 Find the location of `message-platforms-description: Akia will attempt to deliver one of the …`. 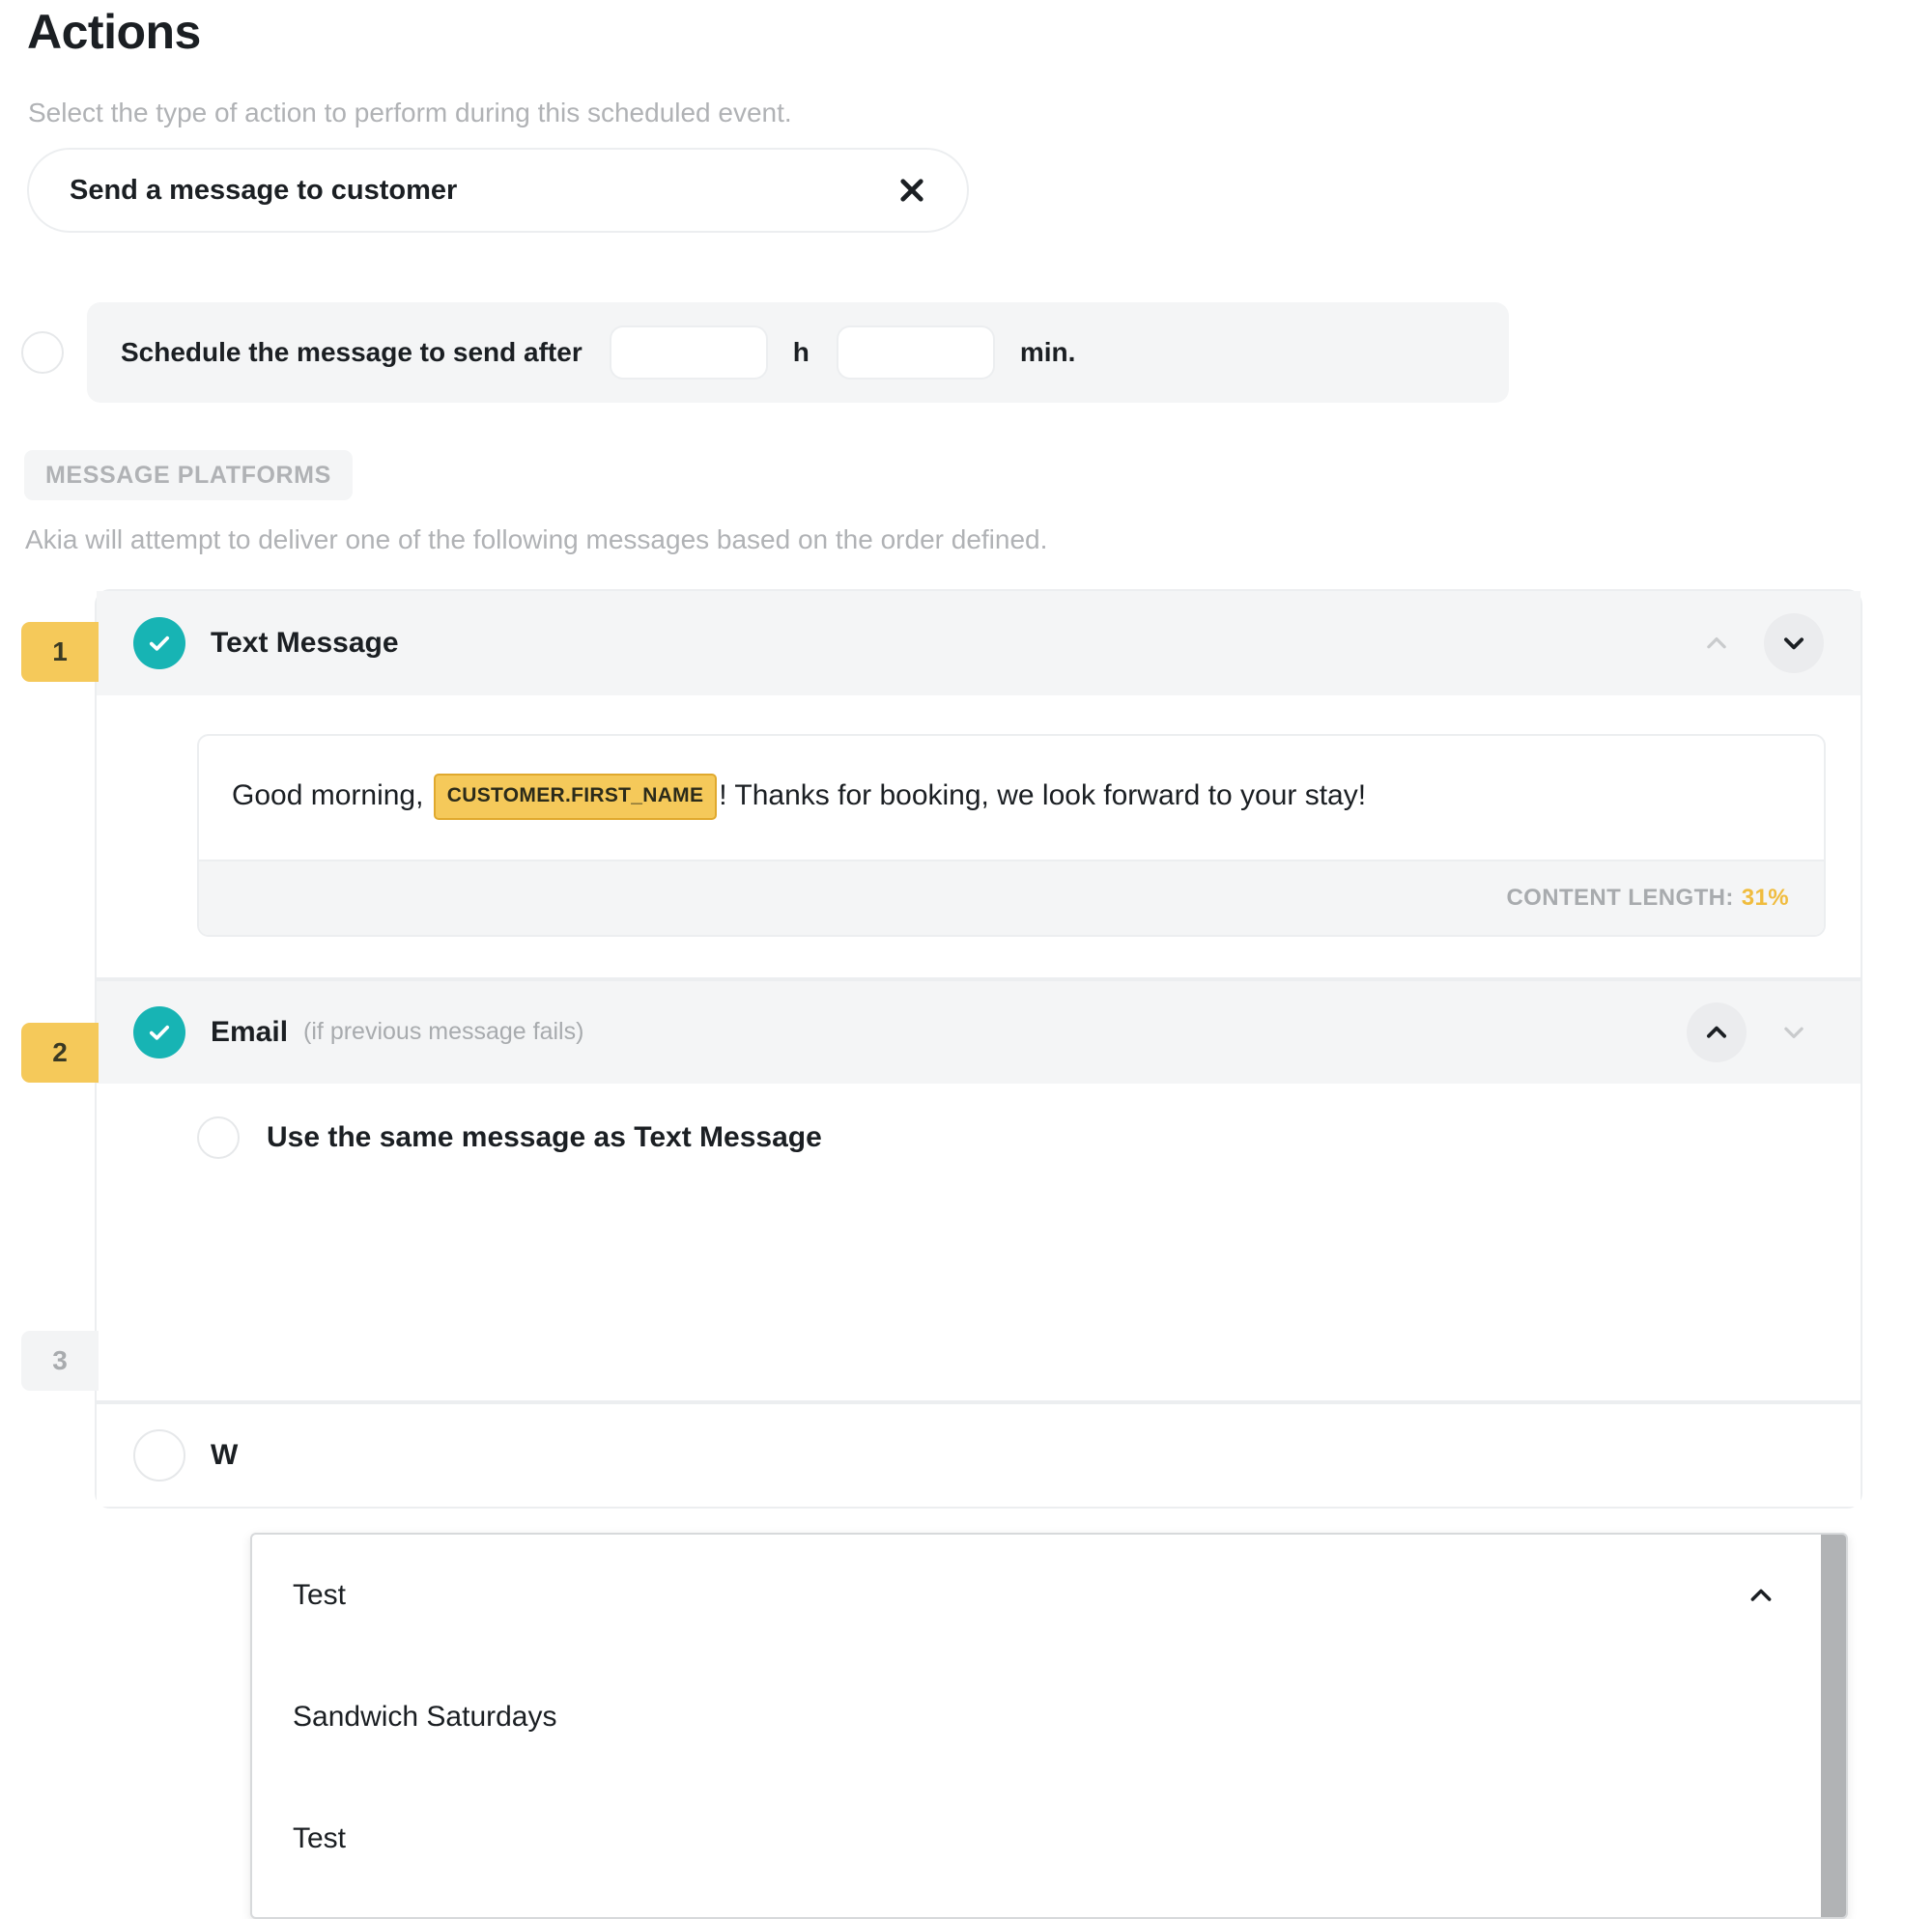

message-platforms-description: Akia will attempt to deliver one of the … is located at coordinates (536, 539).